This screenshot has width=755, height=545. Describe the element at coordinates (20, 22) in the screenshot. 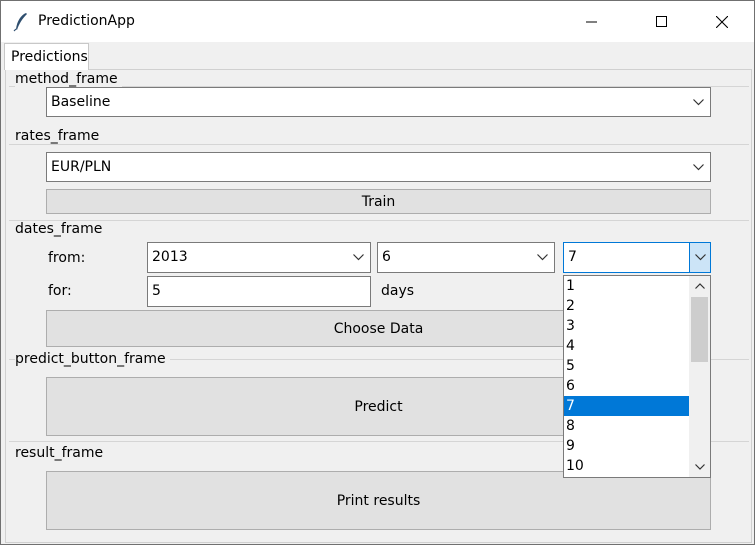

I see `feather-icon` at that location.